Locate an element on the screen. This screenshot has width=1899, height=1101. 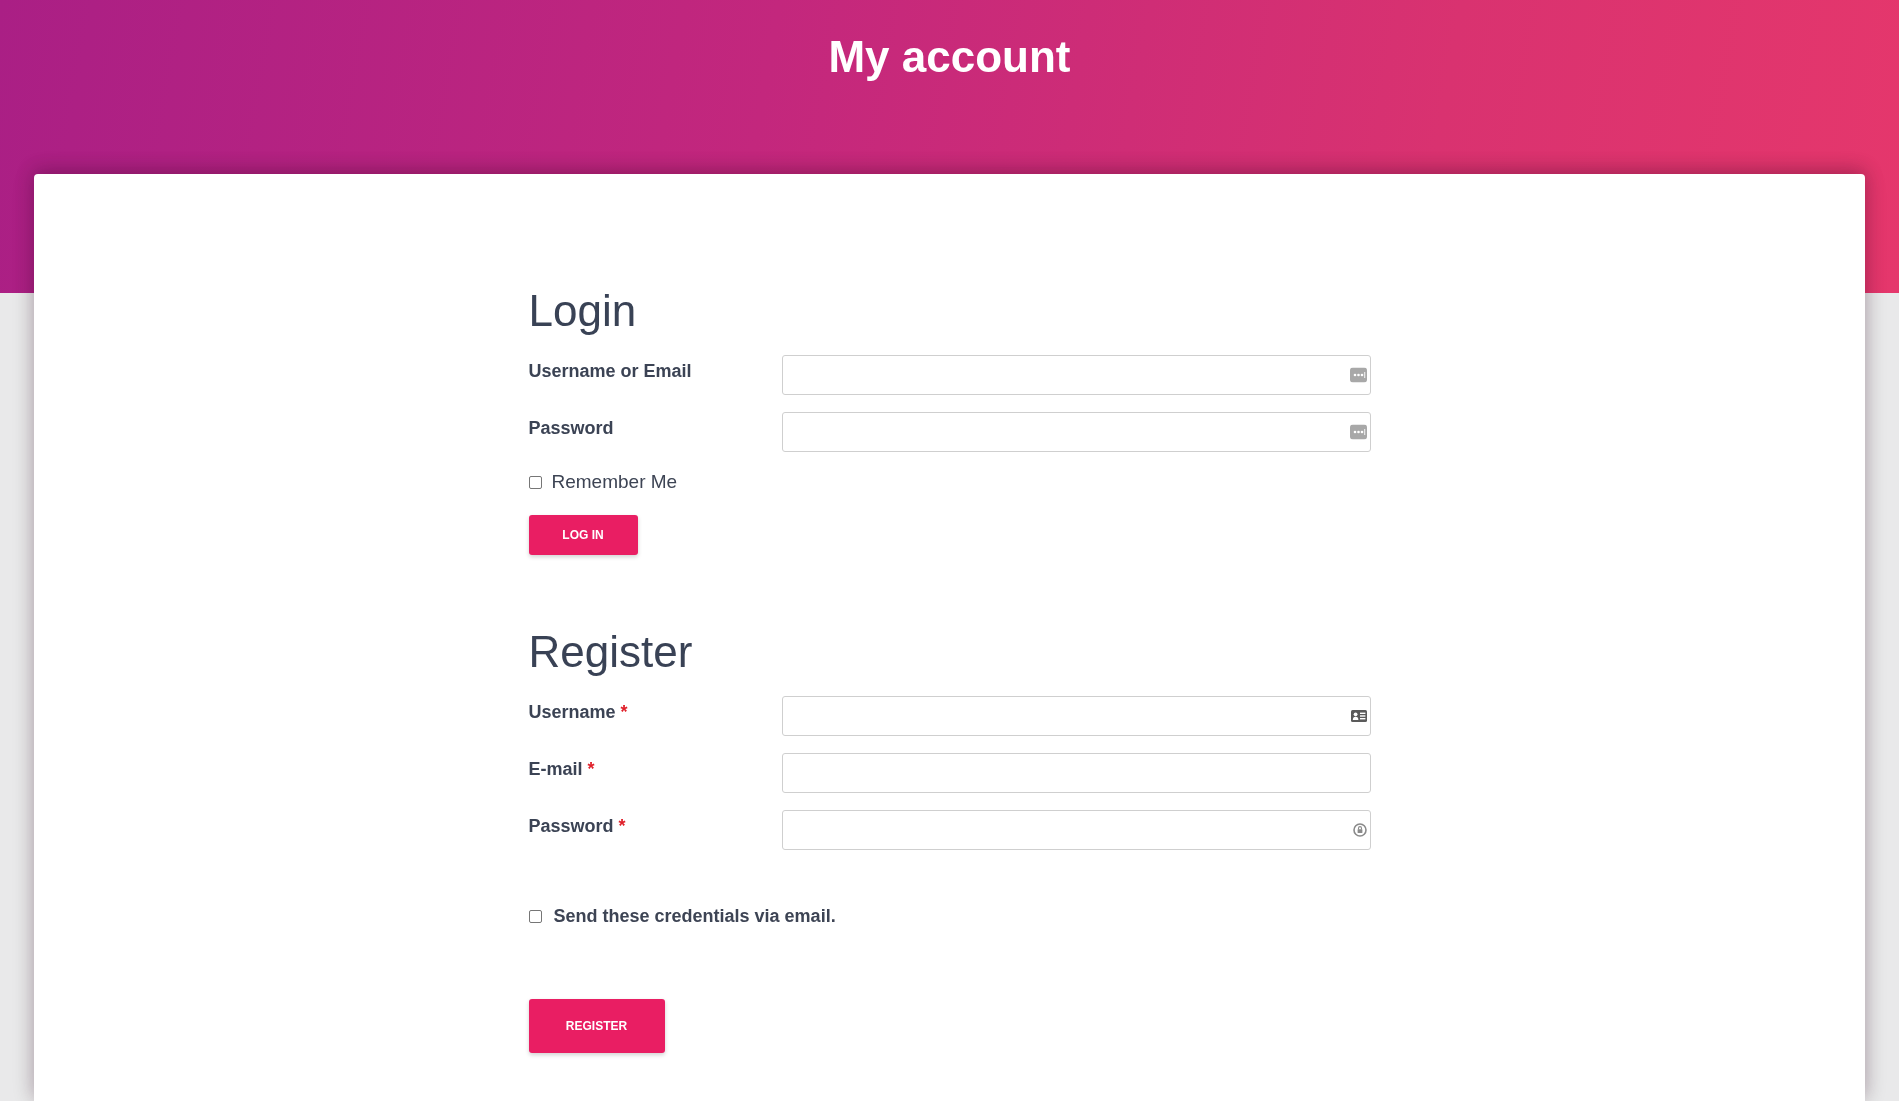
field-label: Username * is located at coordinates (578, 712).